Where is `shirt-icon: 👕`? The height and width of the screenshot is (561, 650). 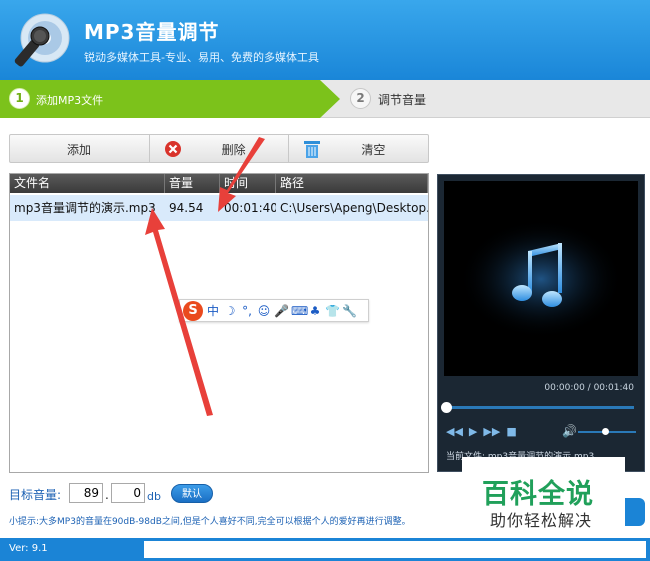
shirt-icon: 👕 is located at coordinates (332, 311).